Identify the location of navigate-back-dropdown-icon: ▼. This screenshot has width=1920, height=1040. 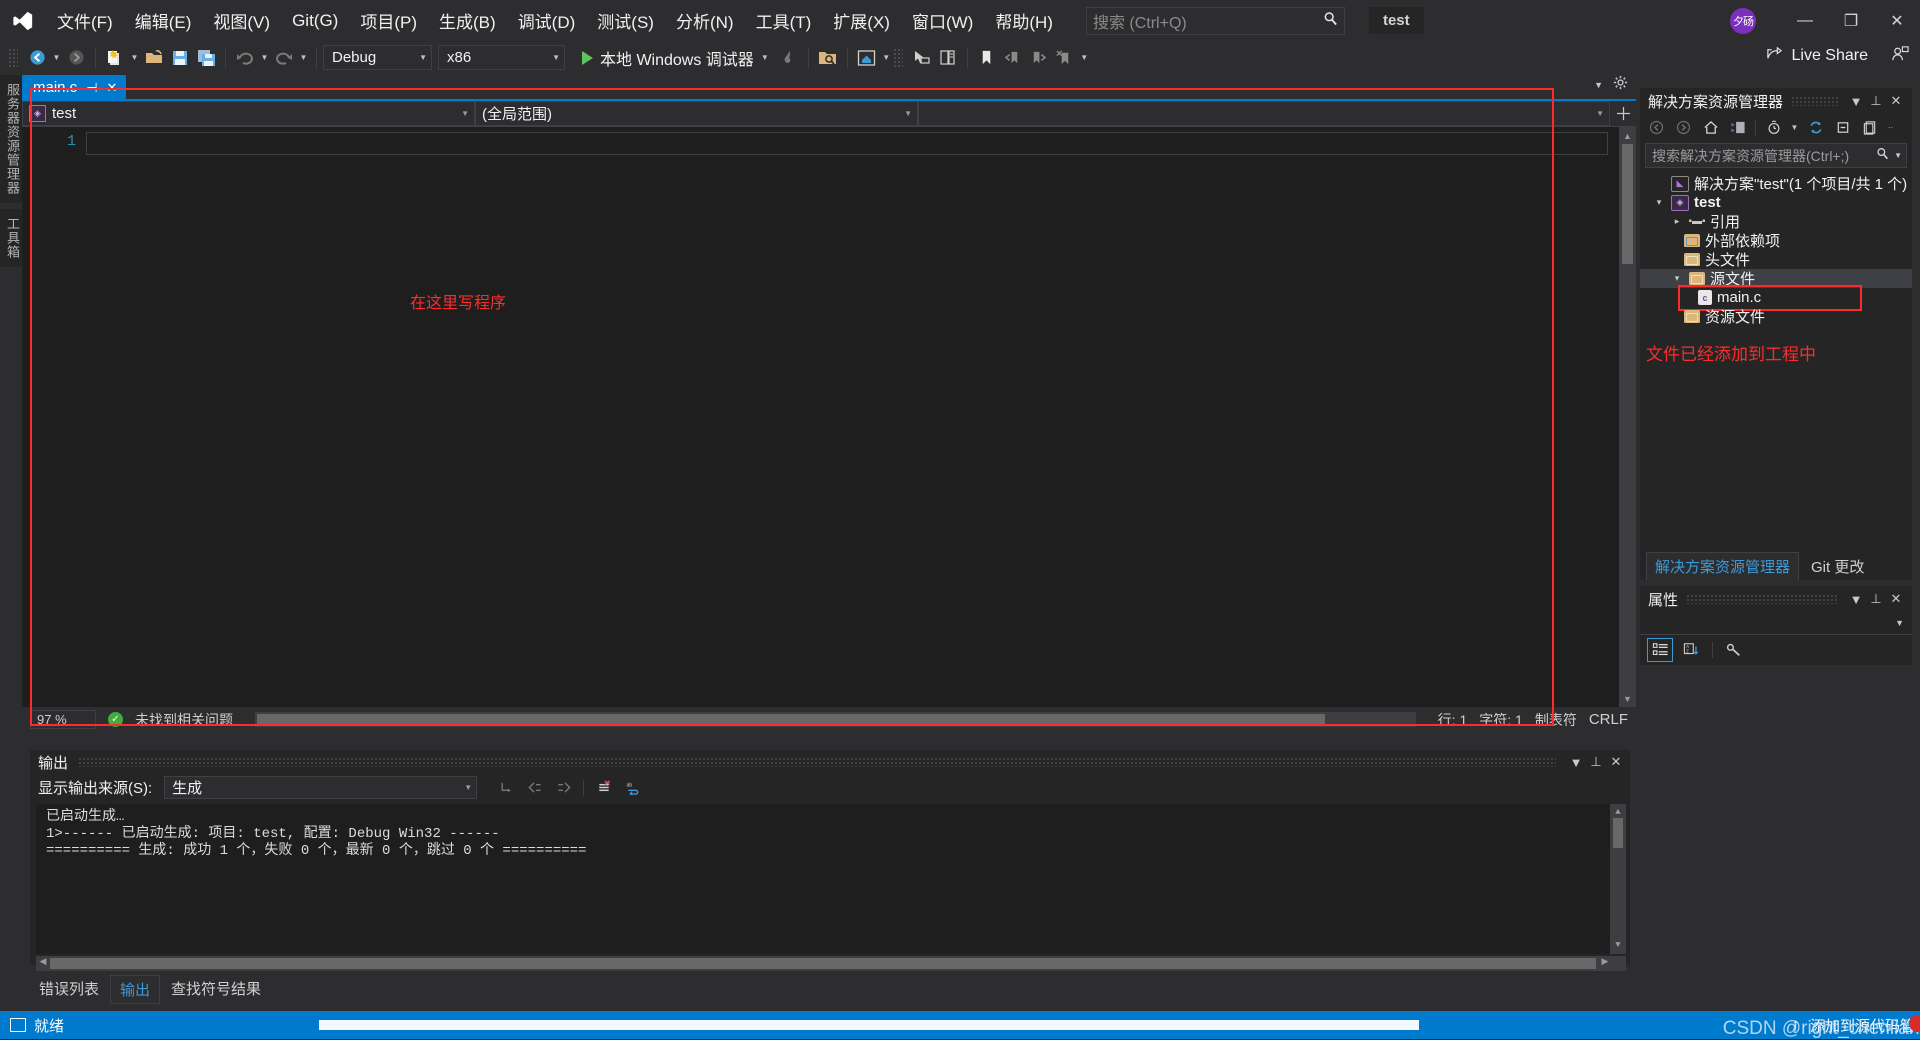
(56, 58).